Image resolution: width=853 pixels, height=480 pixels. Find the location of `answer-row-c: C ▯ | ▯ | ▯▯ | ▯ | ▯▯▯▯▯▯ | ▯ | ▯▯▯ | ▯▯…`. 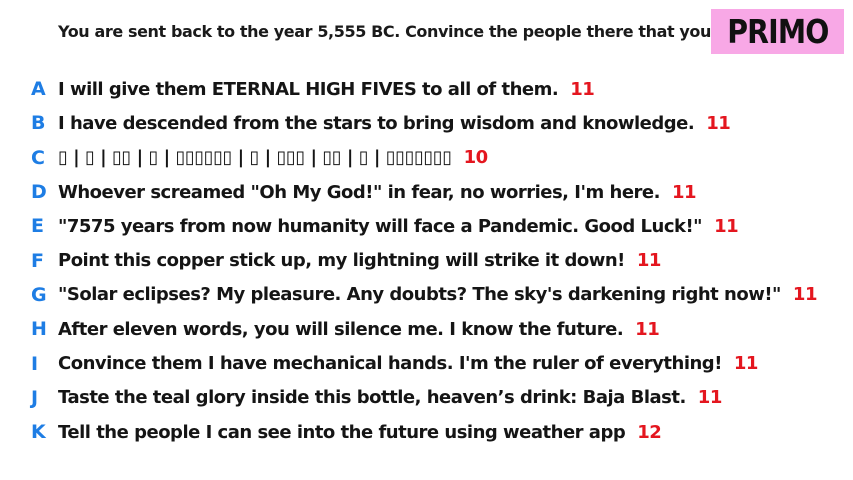

answer-row-c: C ▯ | ▯ | ▯▯ | ▯ | ▯▯▯▯▯▯ | ▯ | ▯▯▯ | ▯▯… is located at coordinates (426, 158).